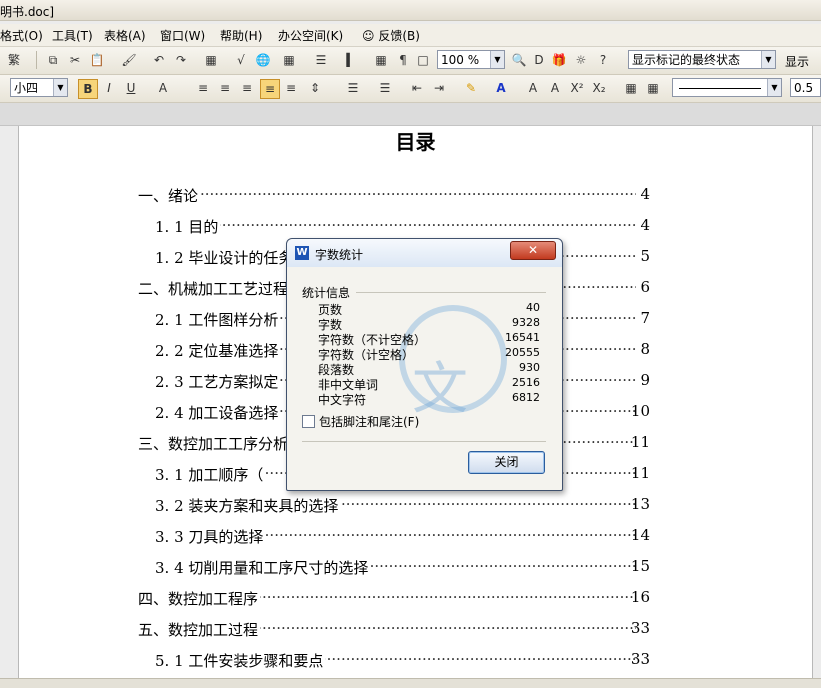 The image size is (821, 688). I want to click on show-menu: 显示, so click(797, 61).